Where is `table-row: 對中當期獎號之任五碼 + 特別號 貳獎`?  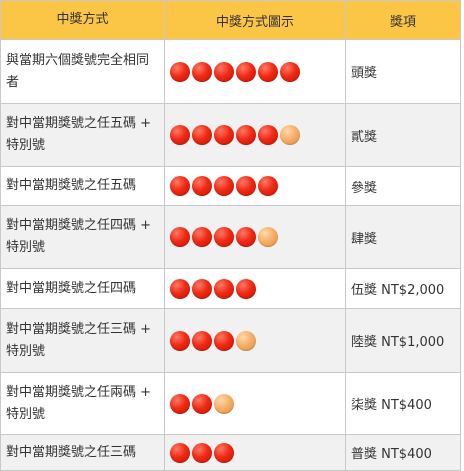 table-row: 對中當期獎號之任五碼 + 特別號 貳獎 is located at coordinates (230, 135).